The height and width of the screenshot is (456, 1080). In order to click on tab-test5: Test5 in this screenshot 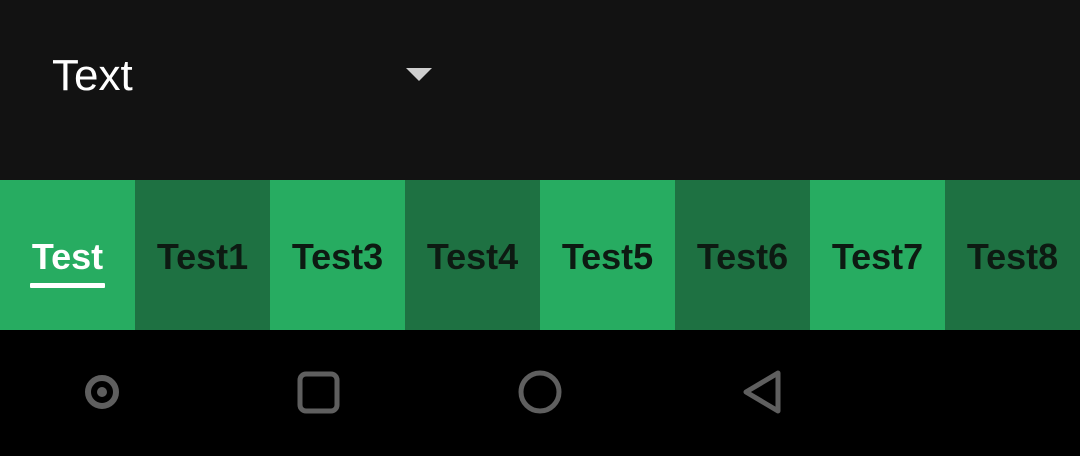, I will do `click(607, 255)`.